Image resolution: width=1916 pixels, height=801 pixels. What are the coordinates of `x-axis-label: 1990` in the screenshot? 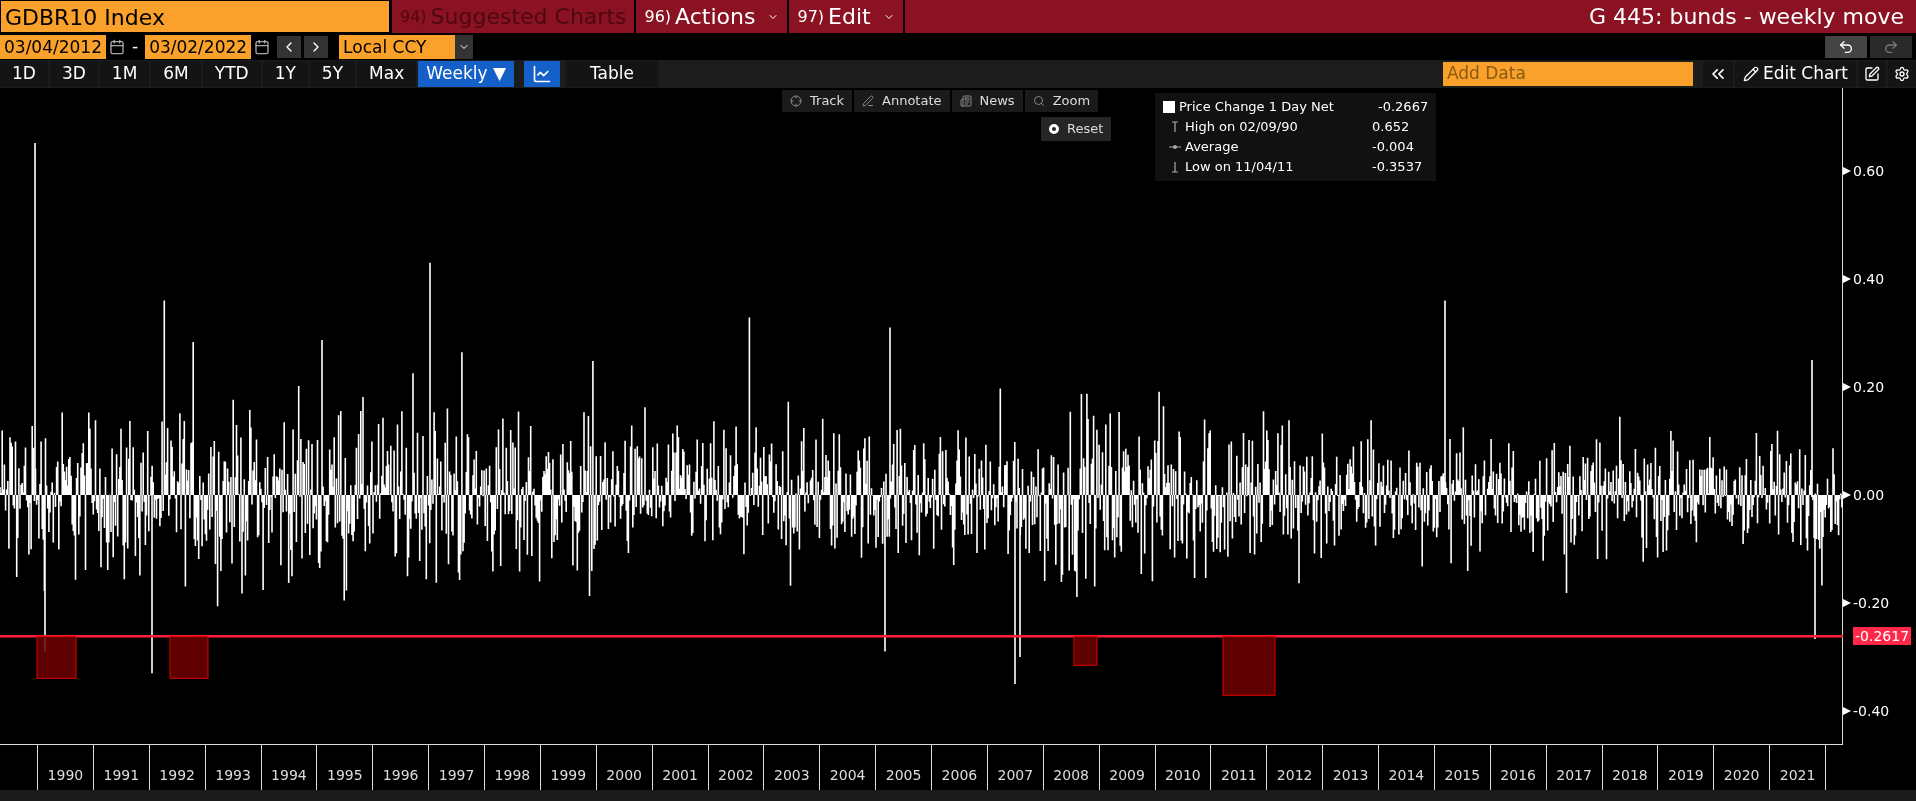 It's located at (65, 775).